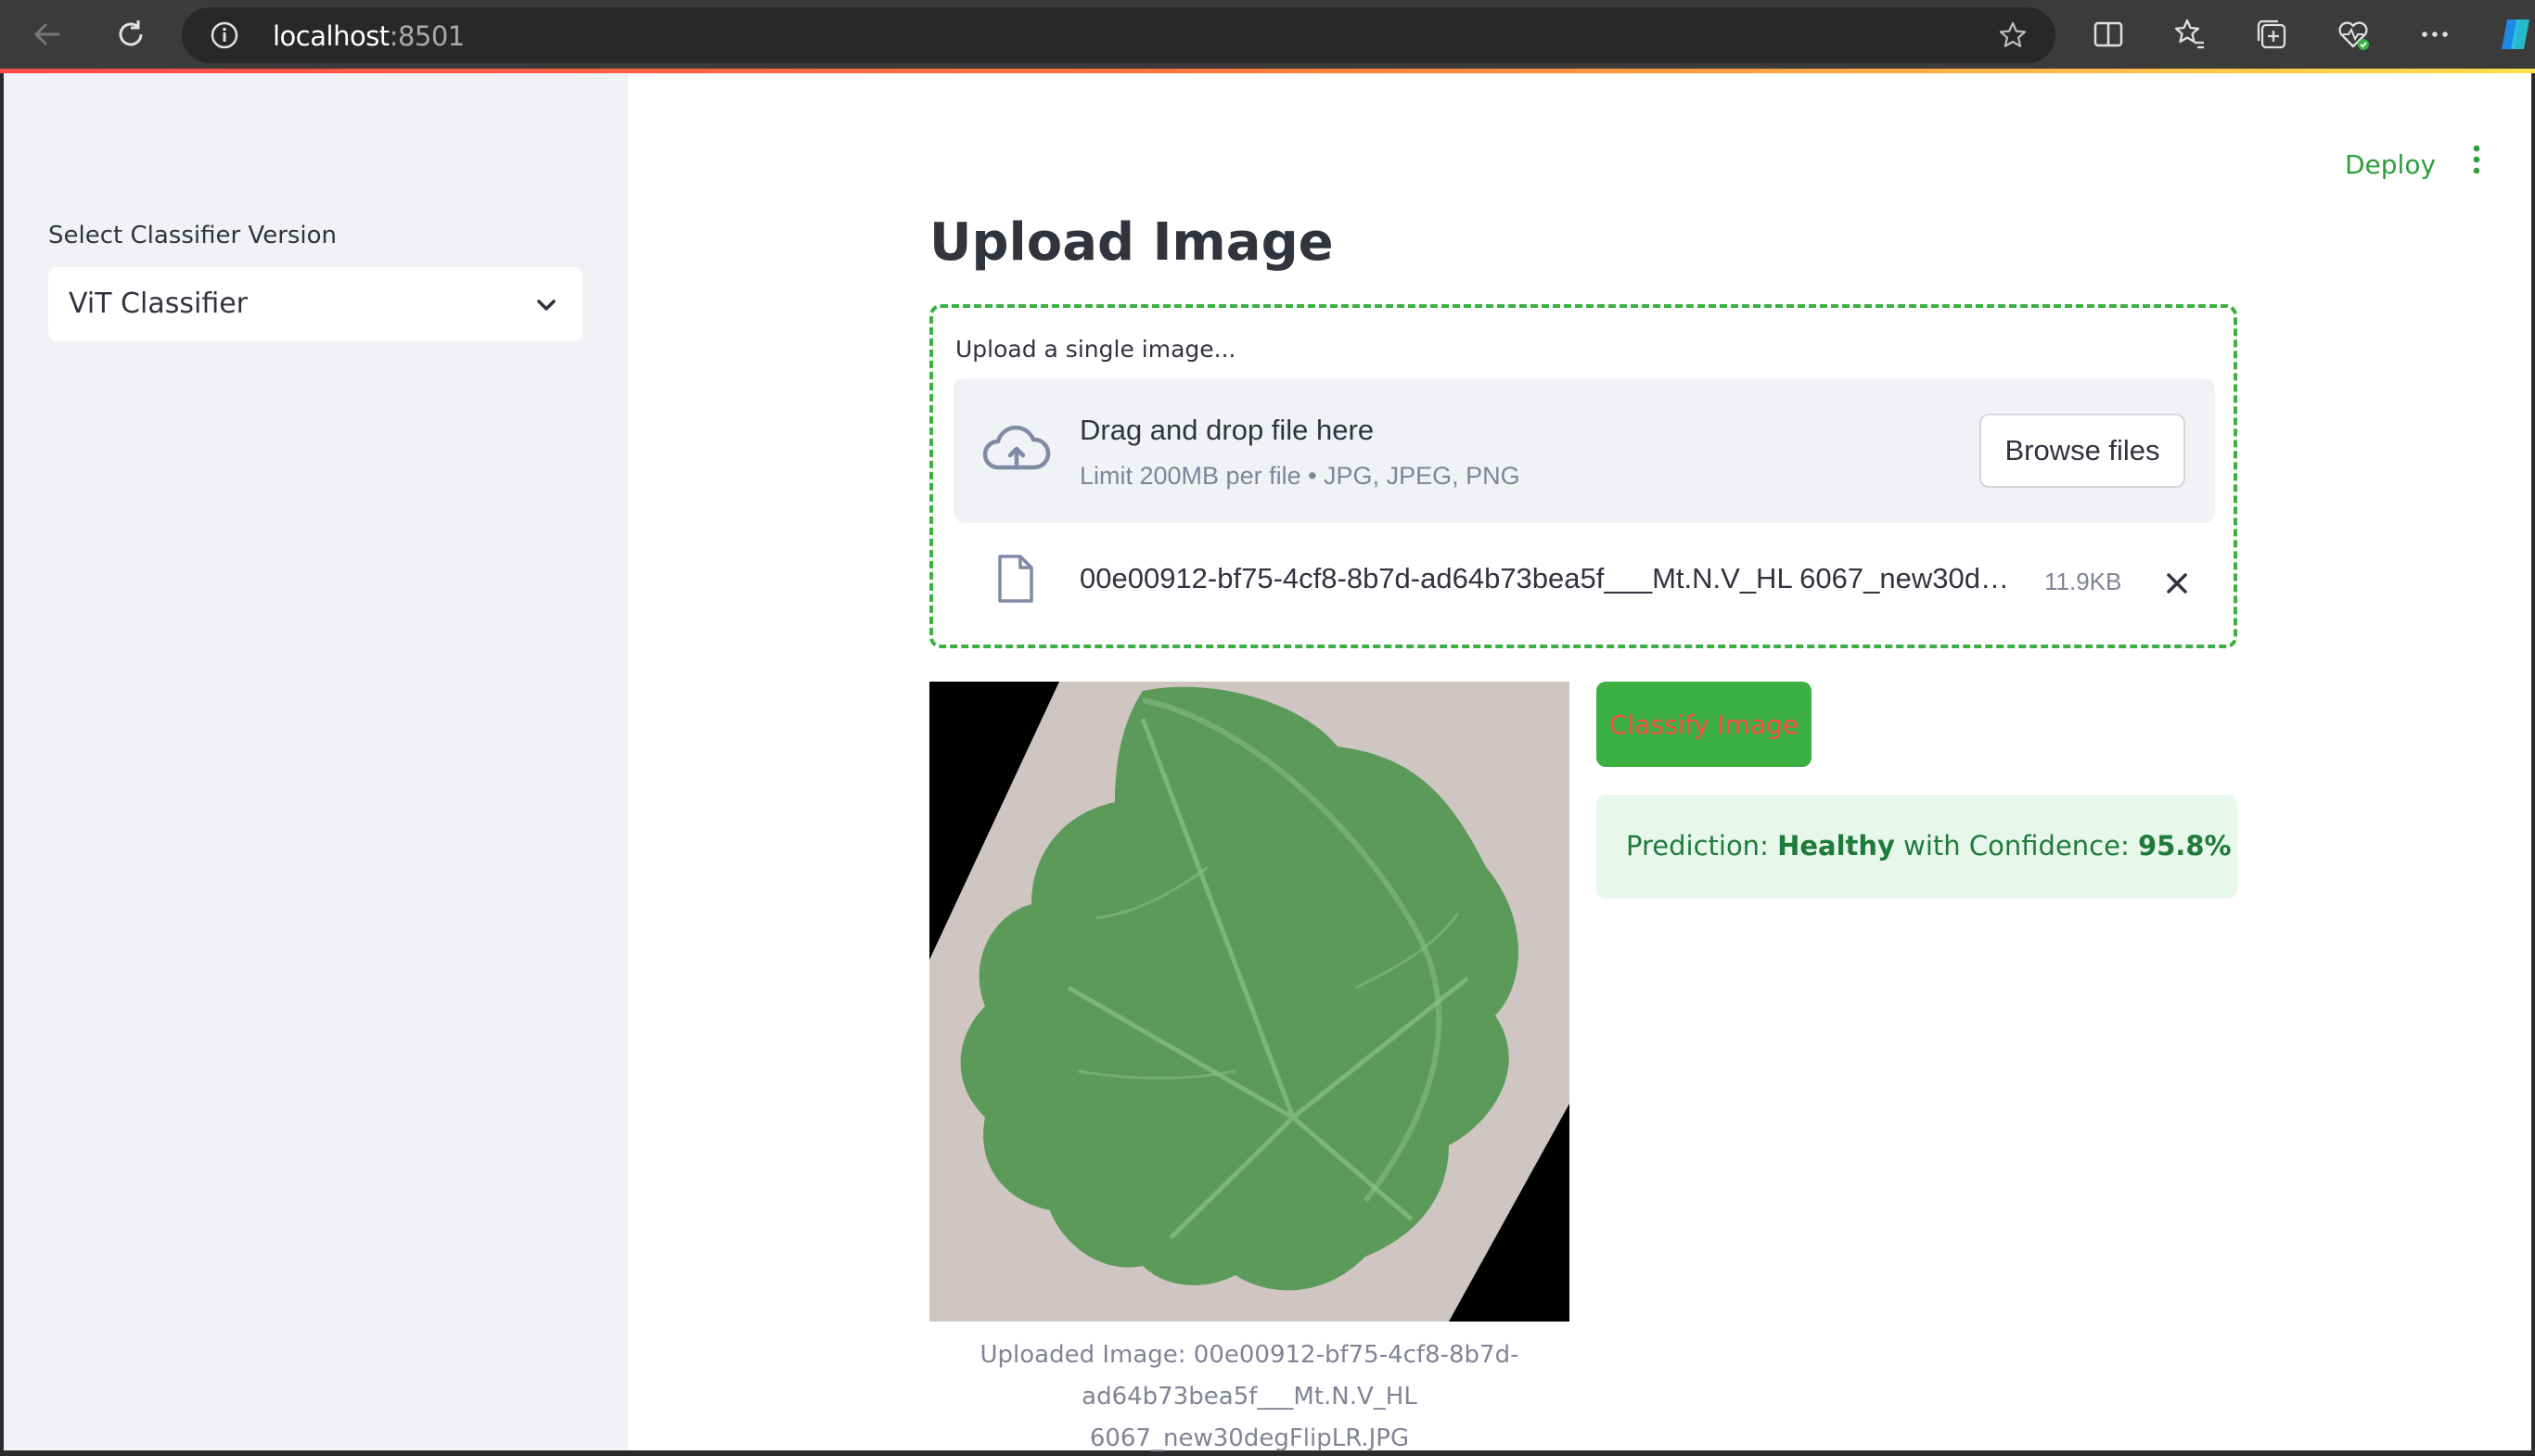 This screenshot has width=2535, height=1456. What do you see at coordinates (2476, 160) in the screenshot?
I see `kebab-menu-icon` at bounding box center [2476, 160].